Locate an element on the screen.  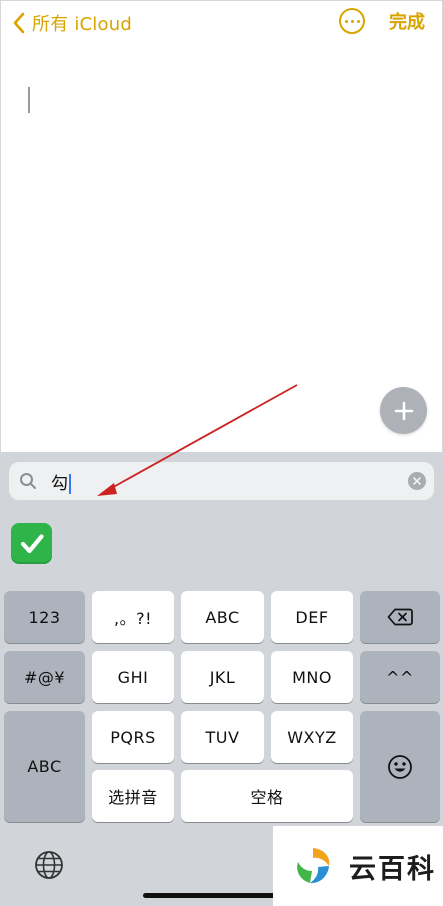
done-button: 完成 is located at coordinates (407, 21).